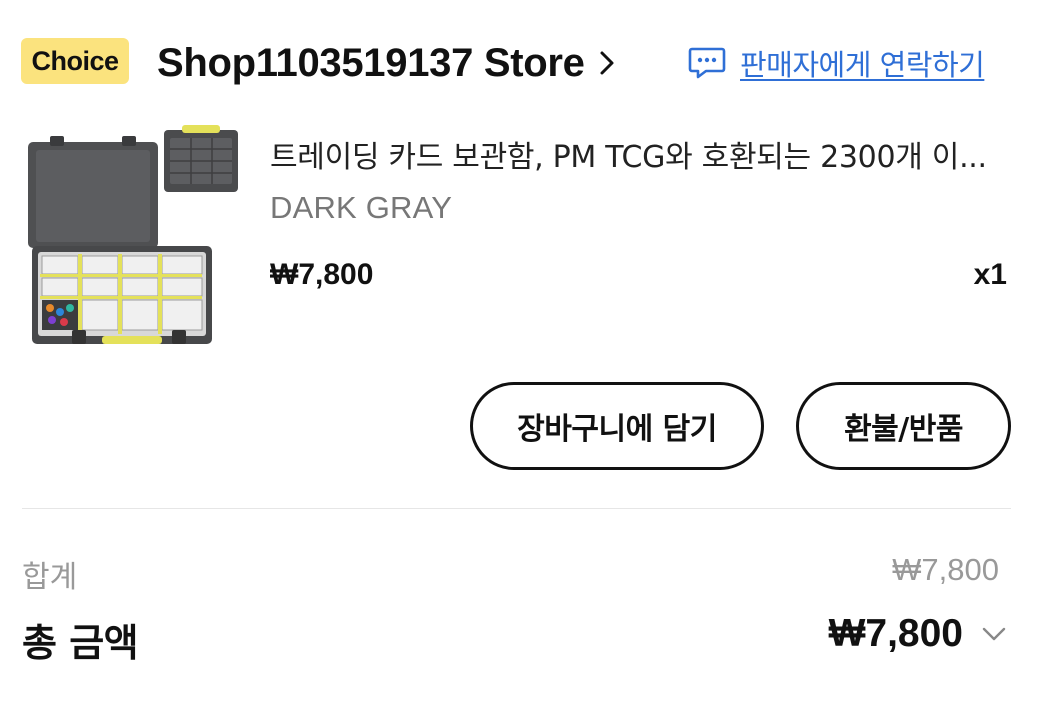 The height and width of the screenshot is (708, 1055). What do you see at coordinates (990, 274) in the screenshot?
I see `product-quantity: x1` at bounding box center [990, 274].